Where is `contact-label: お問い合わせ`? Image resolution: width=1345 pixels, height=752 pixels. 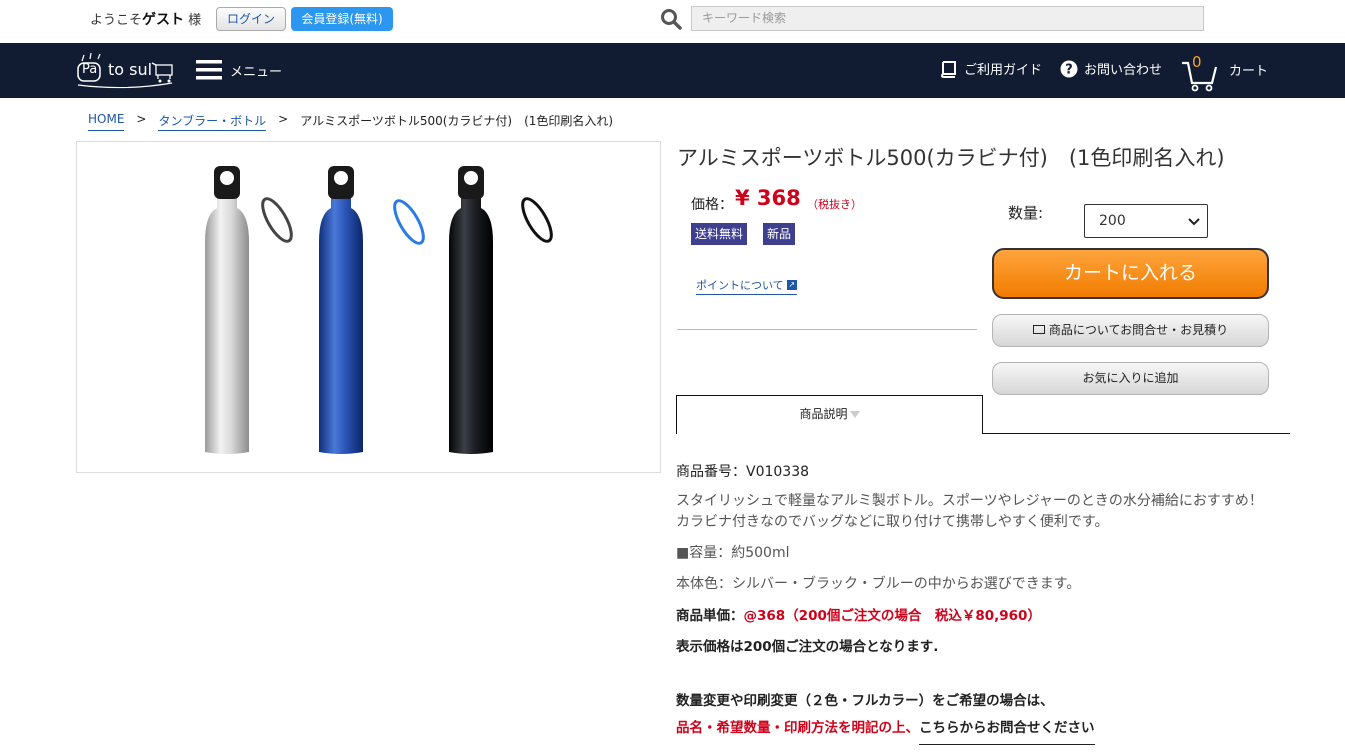 contact-label: お問い合わせ is located at coordinates (1123, 70).